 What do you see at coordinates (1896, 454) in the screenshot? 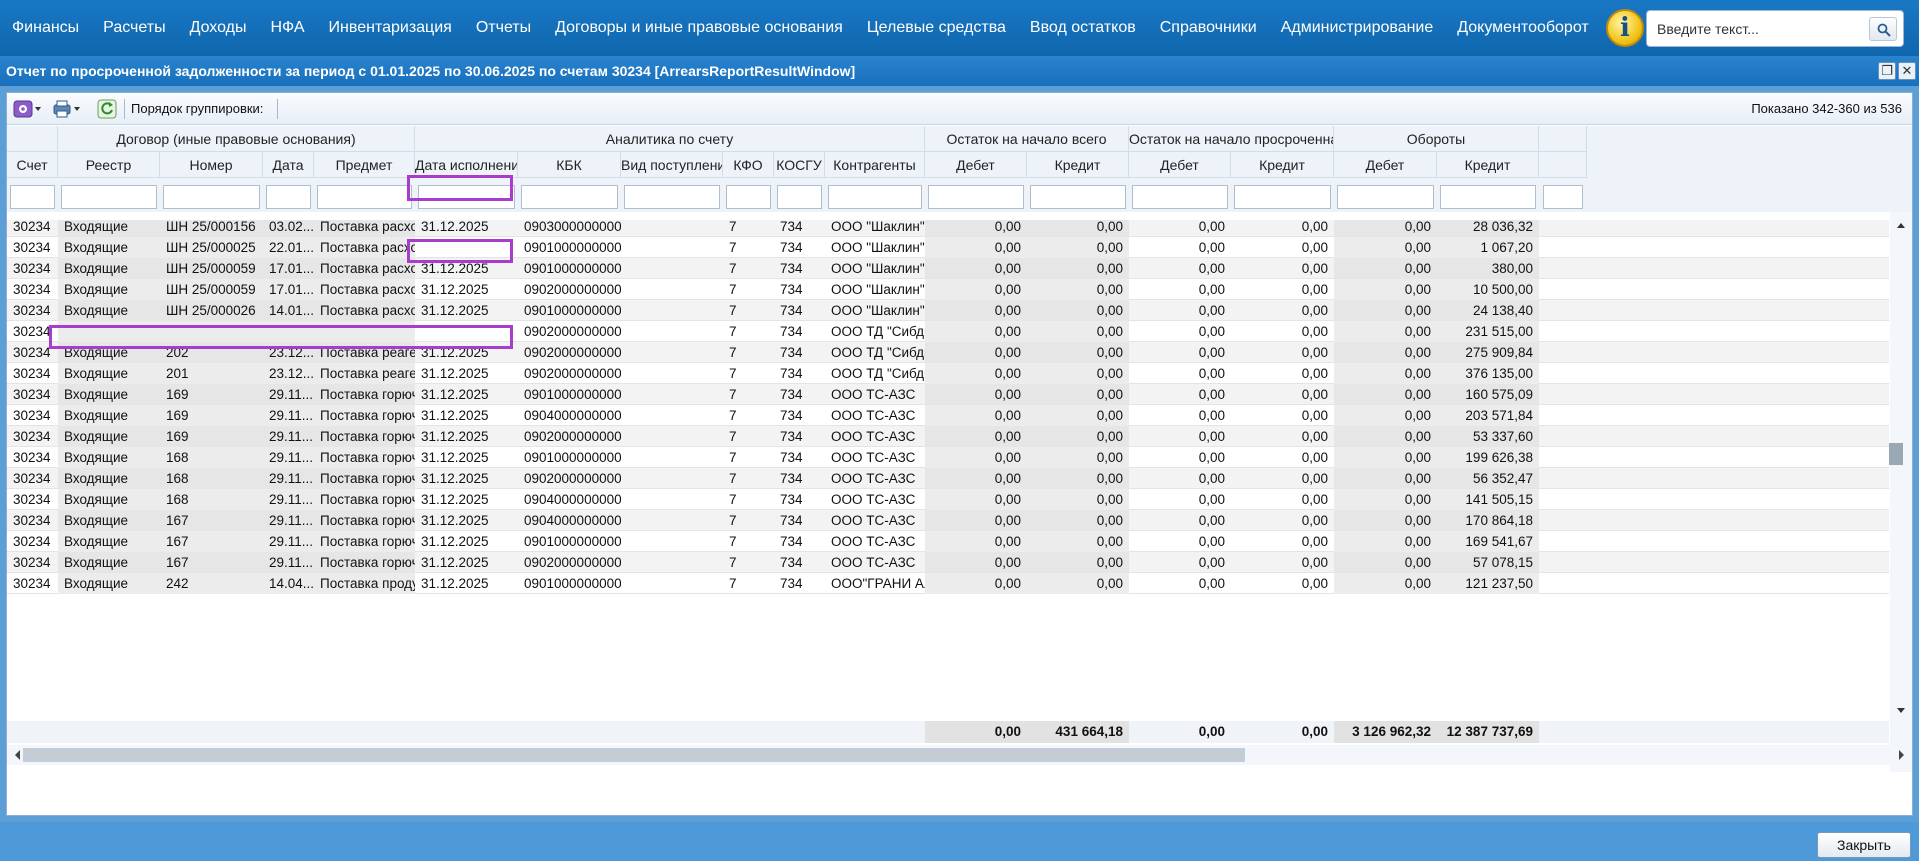
I see `vertical-scroll-thumb` at bounding box center [1896, 454].